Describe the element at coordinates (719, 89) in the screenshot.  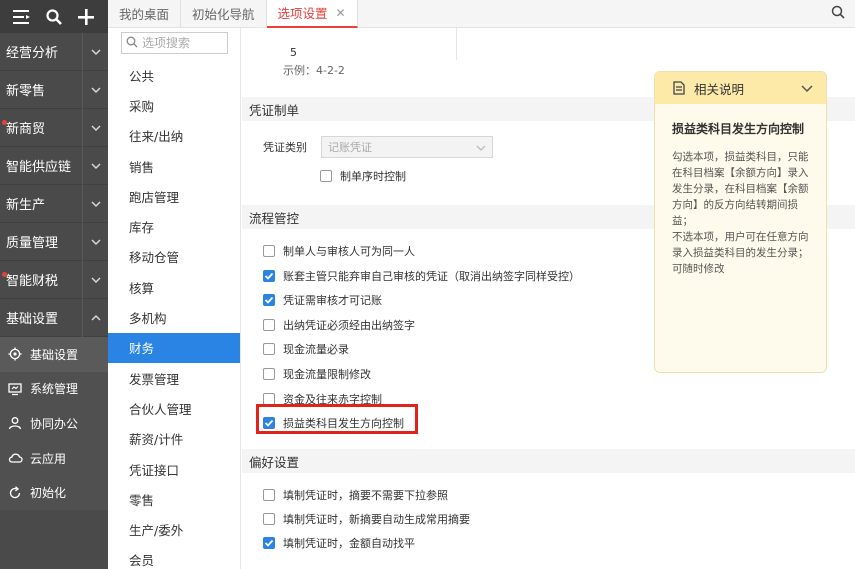
I see `help-header-label: 相关说明` at that location.